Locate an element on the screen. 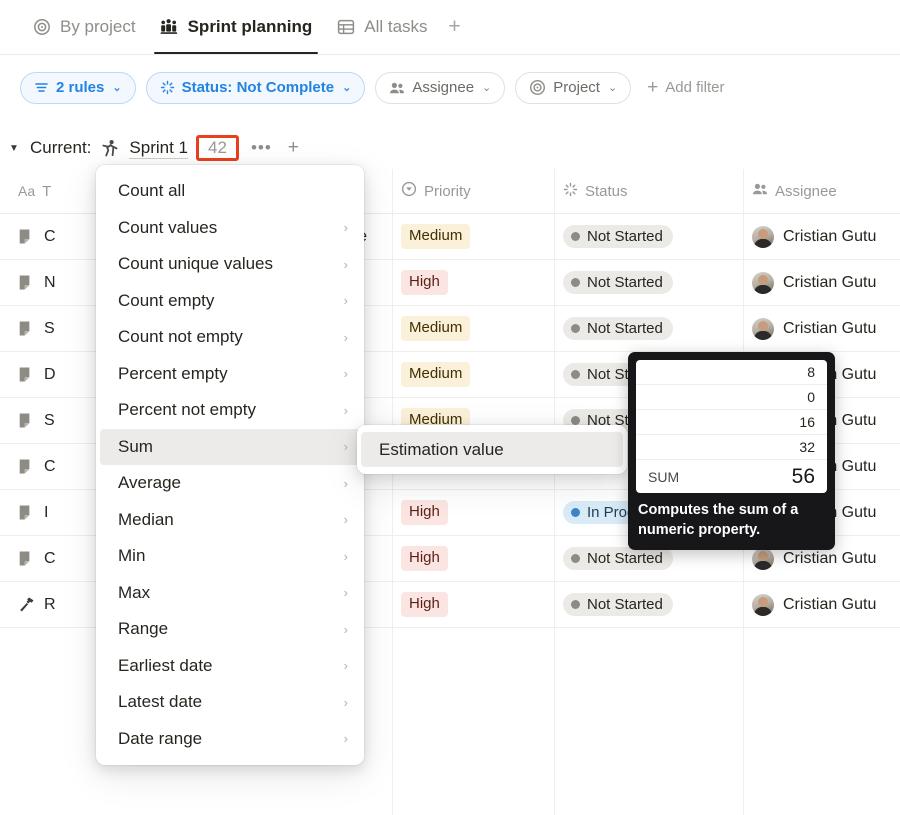 The image size is (900, 815). group-more-options-icon: ••• is located at coordinates (261, 148).